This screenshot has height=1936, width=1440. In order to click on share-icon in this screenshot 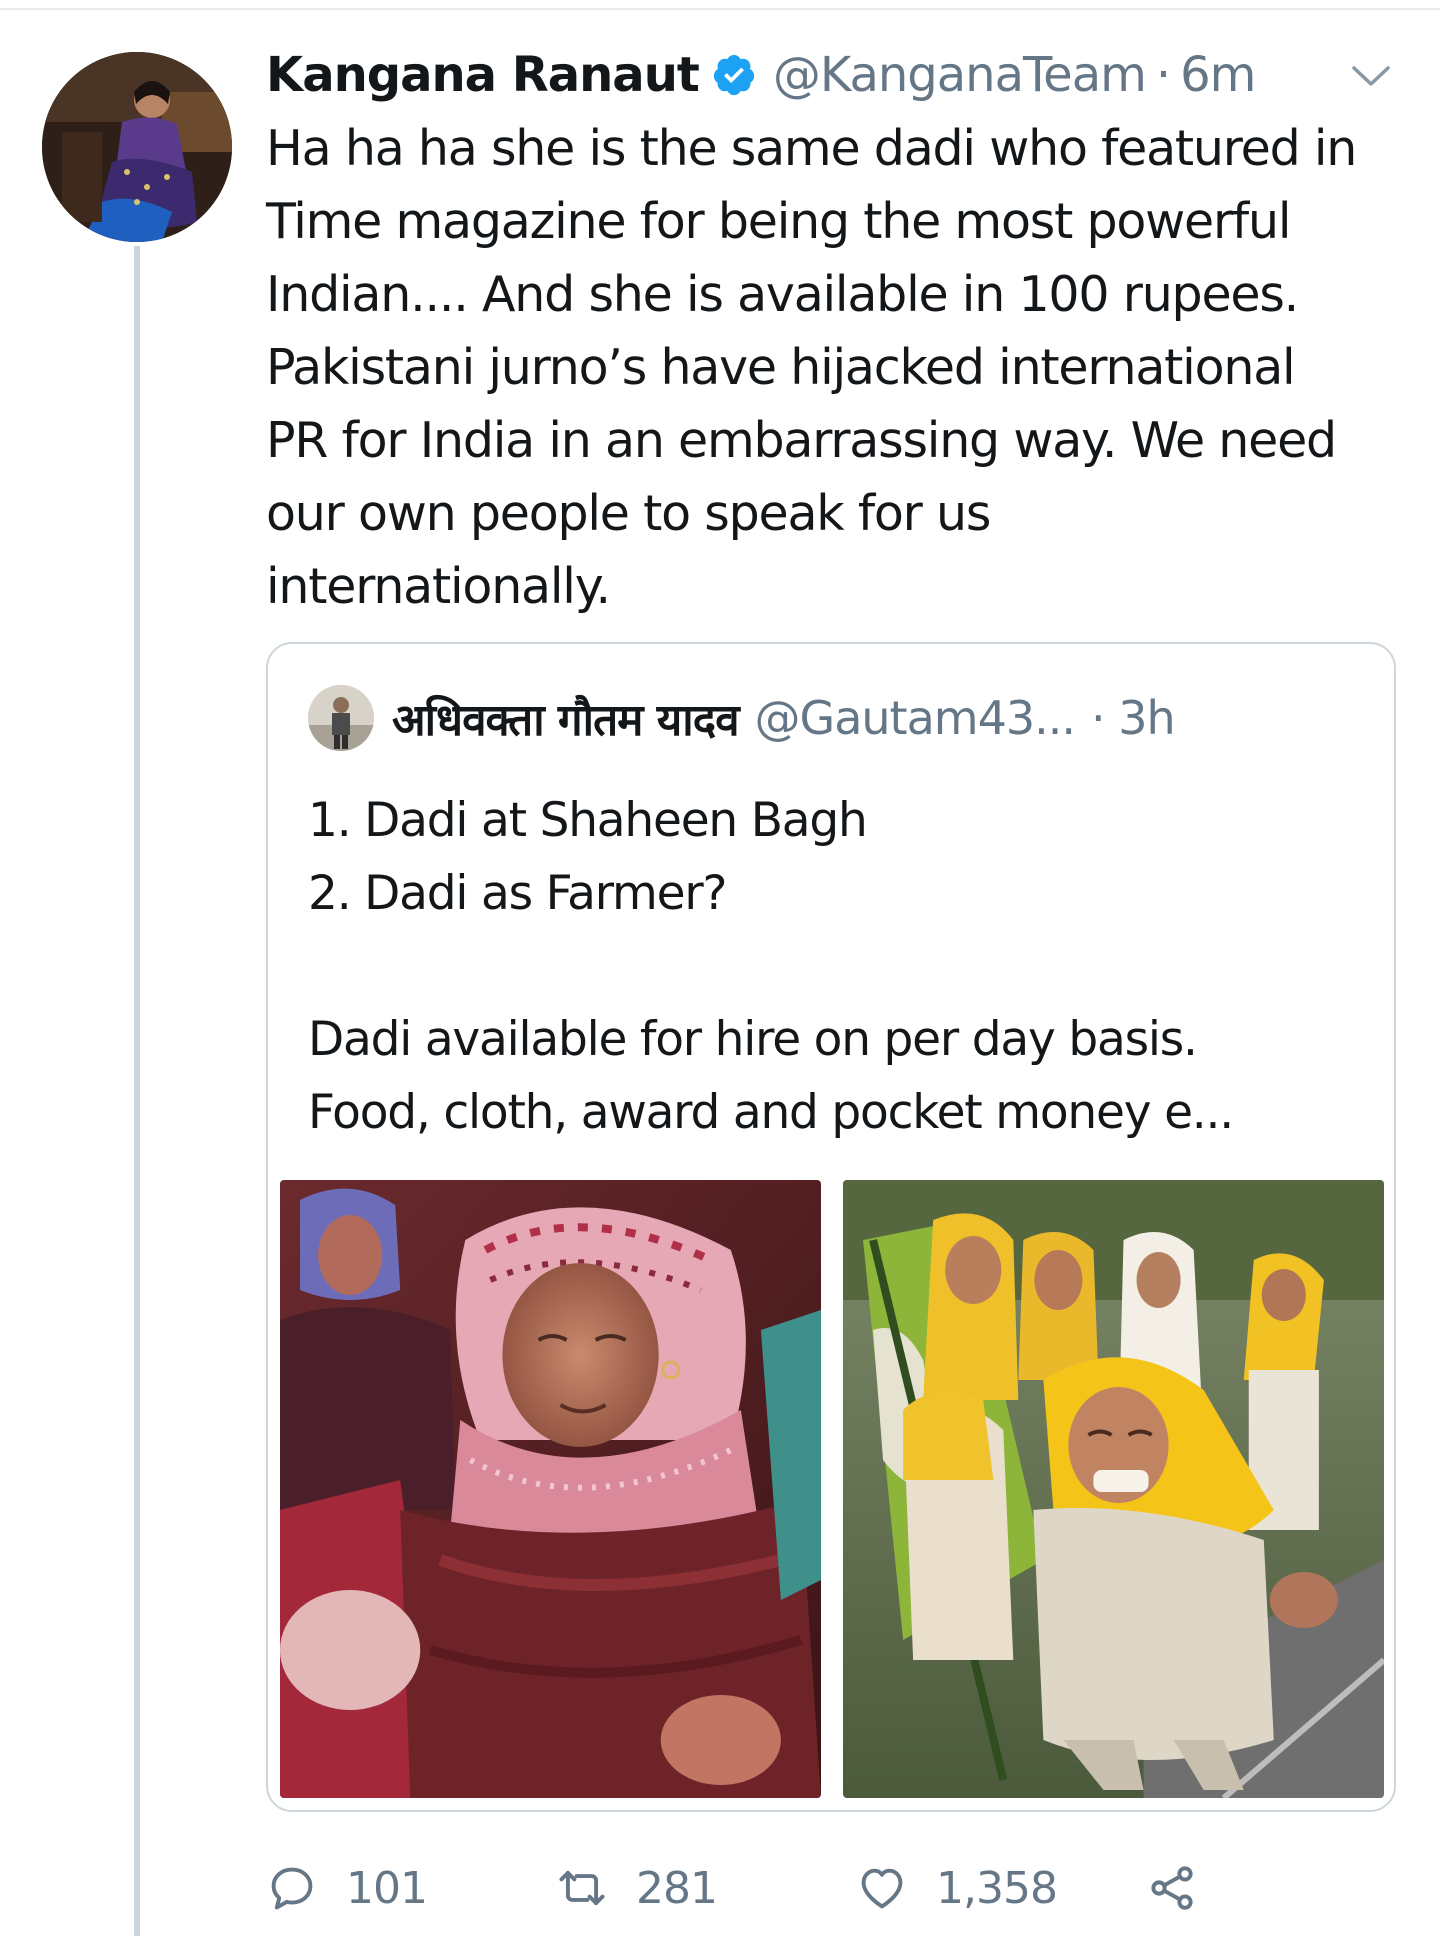, I will do `click(1172, 1888)`.